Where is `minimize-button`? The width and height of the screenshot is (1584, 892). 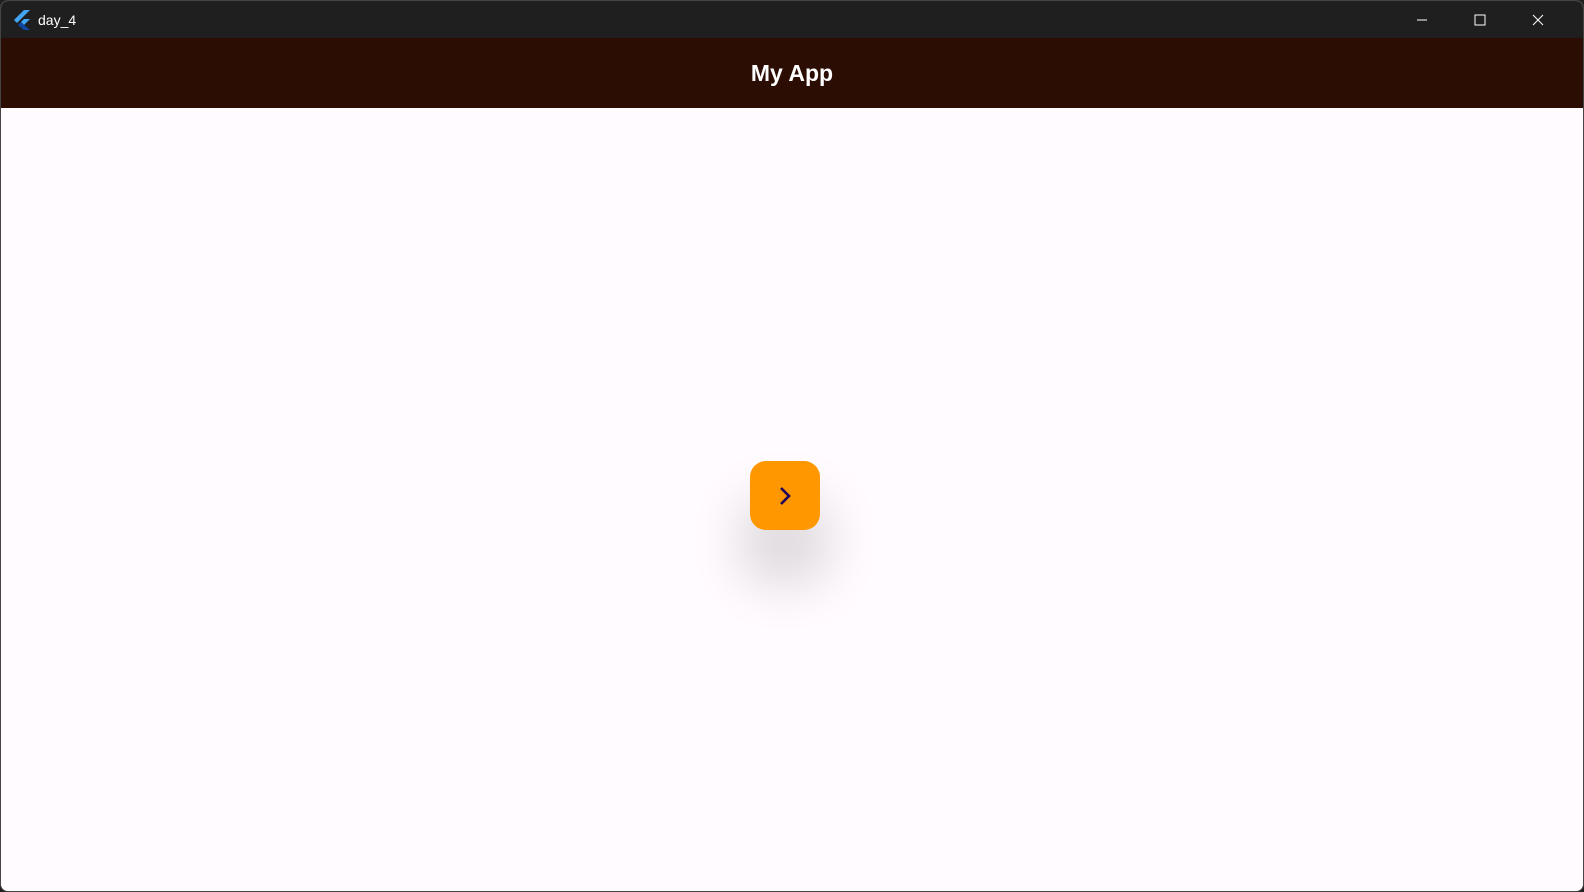
minimize-button is located at coordinates (1422, 19).